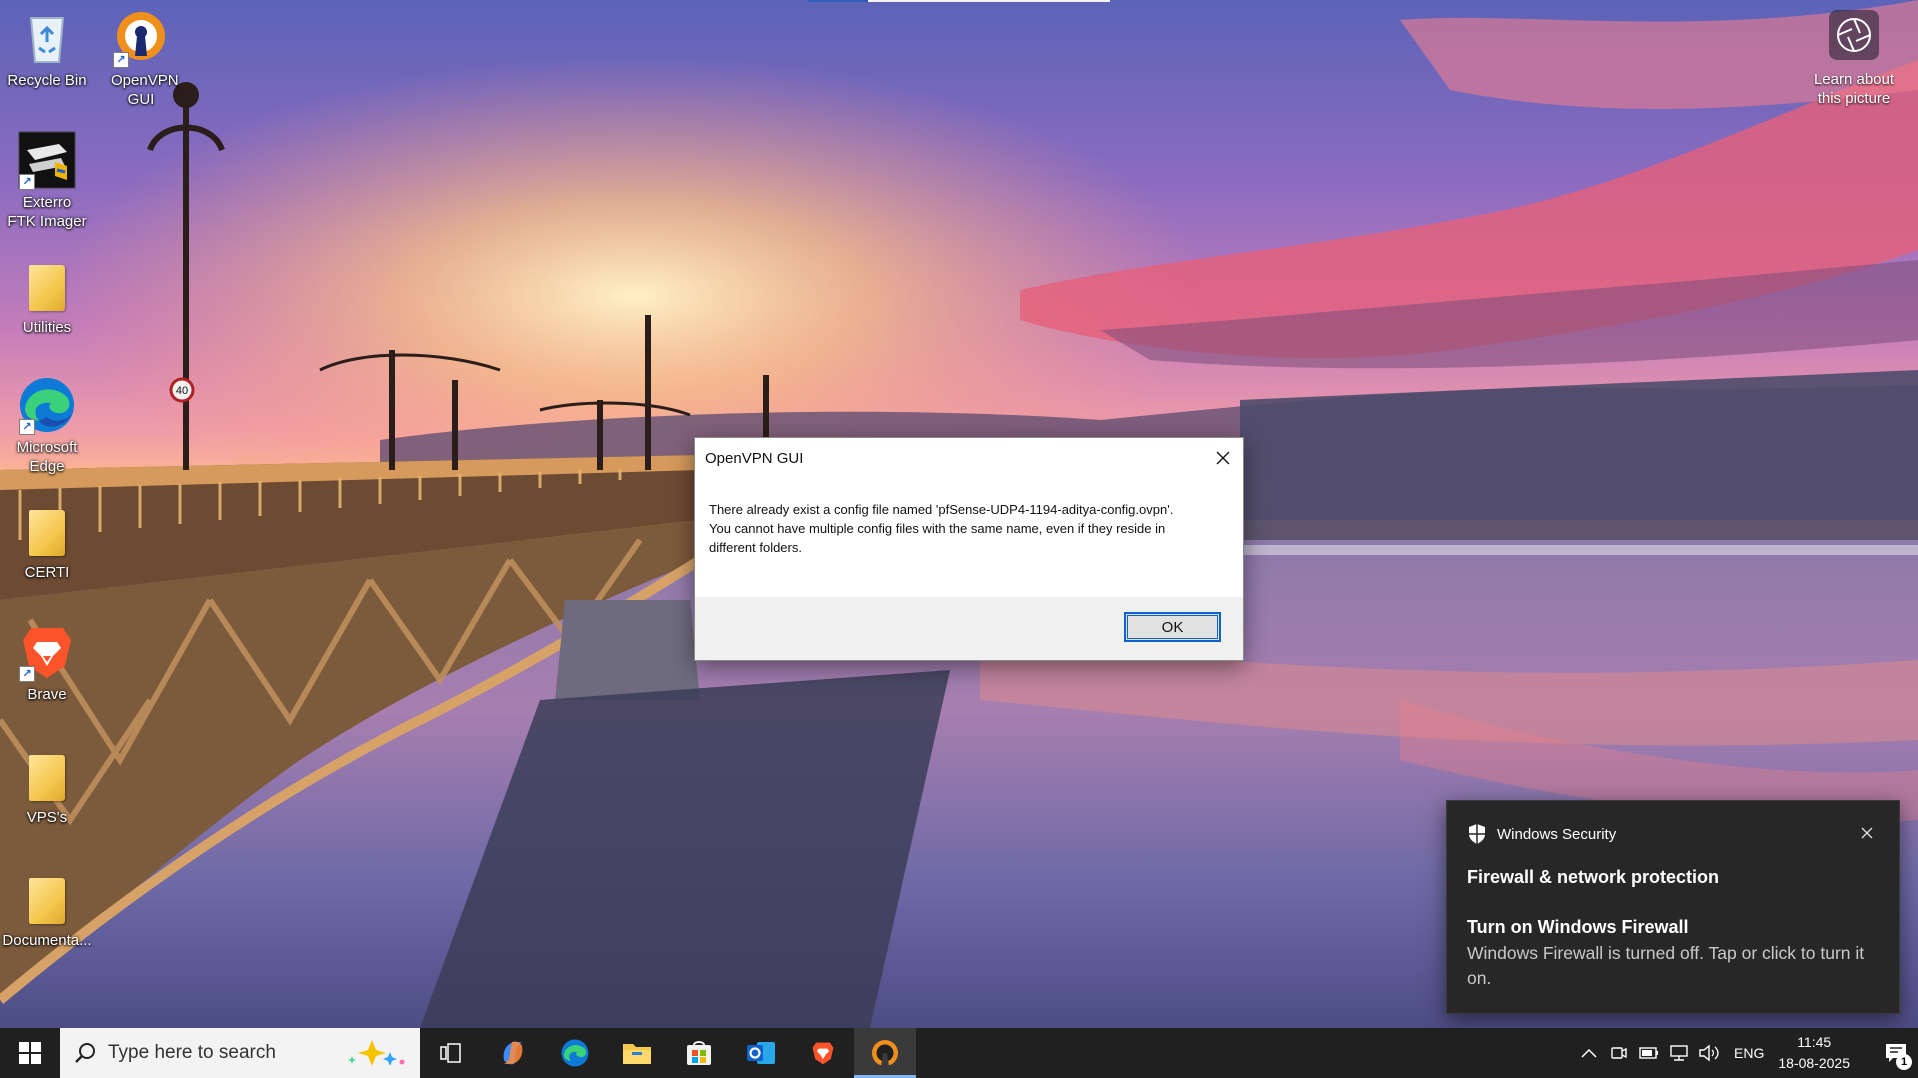 Image resolution: width=1918 pixels, height=1078 pixels. I want to click on battery-icon, so click(1649, 1053).